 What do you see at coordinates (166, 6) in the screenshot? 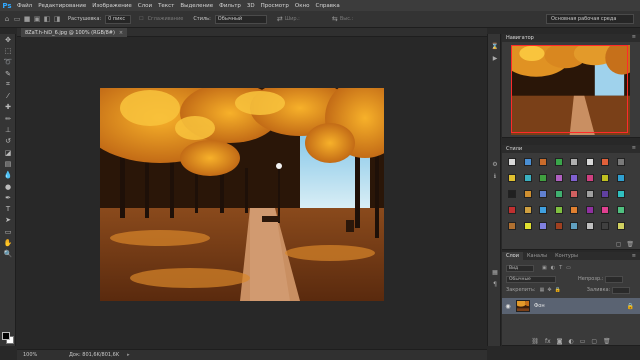
I see `menu-type: Текст` at bounding box center [166, 6].